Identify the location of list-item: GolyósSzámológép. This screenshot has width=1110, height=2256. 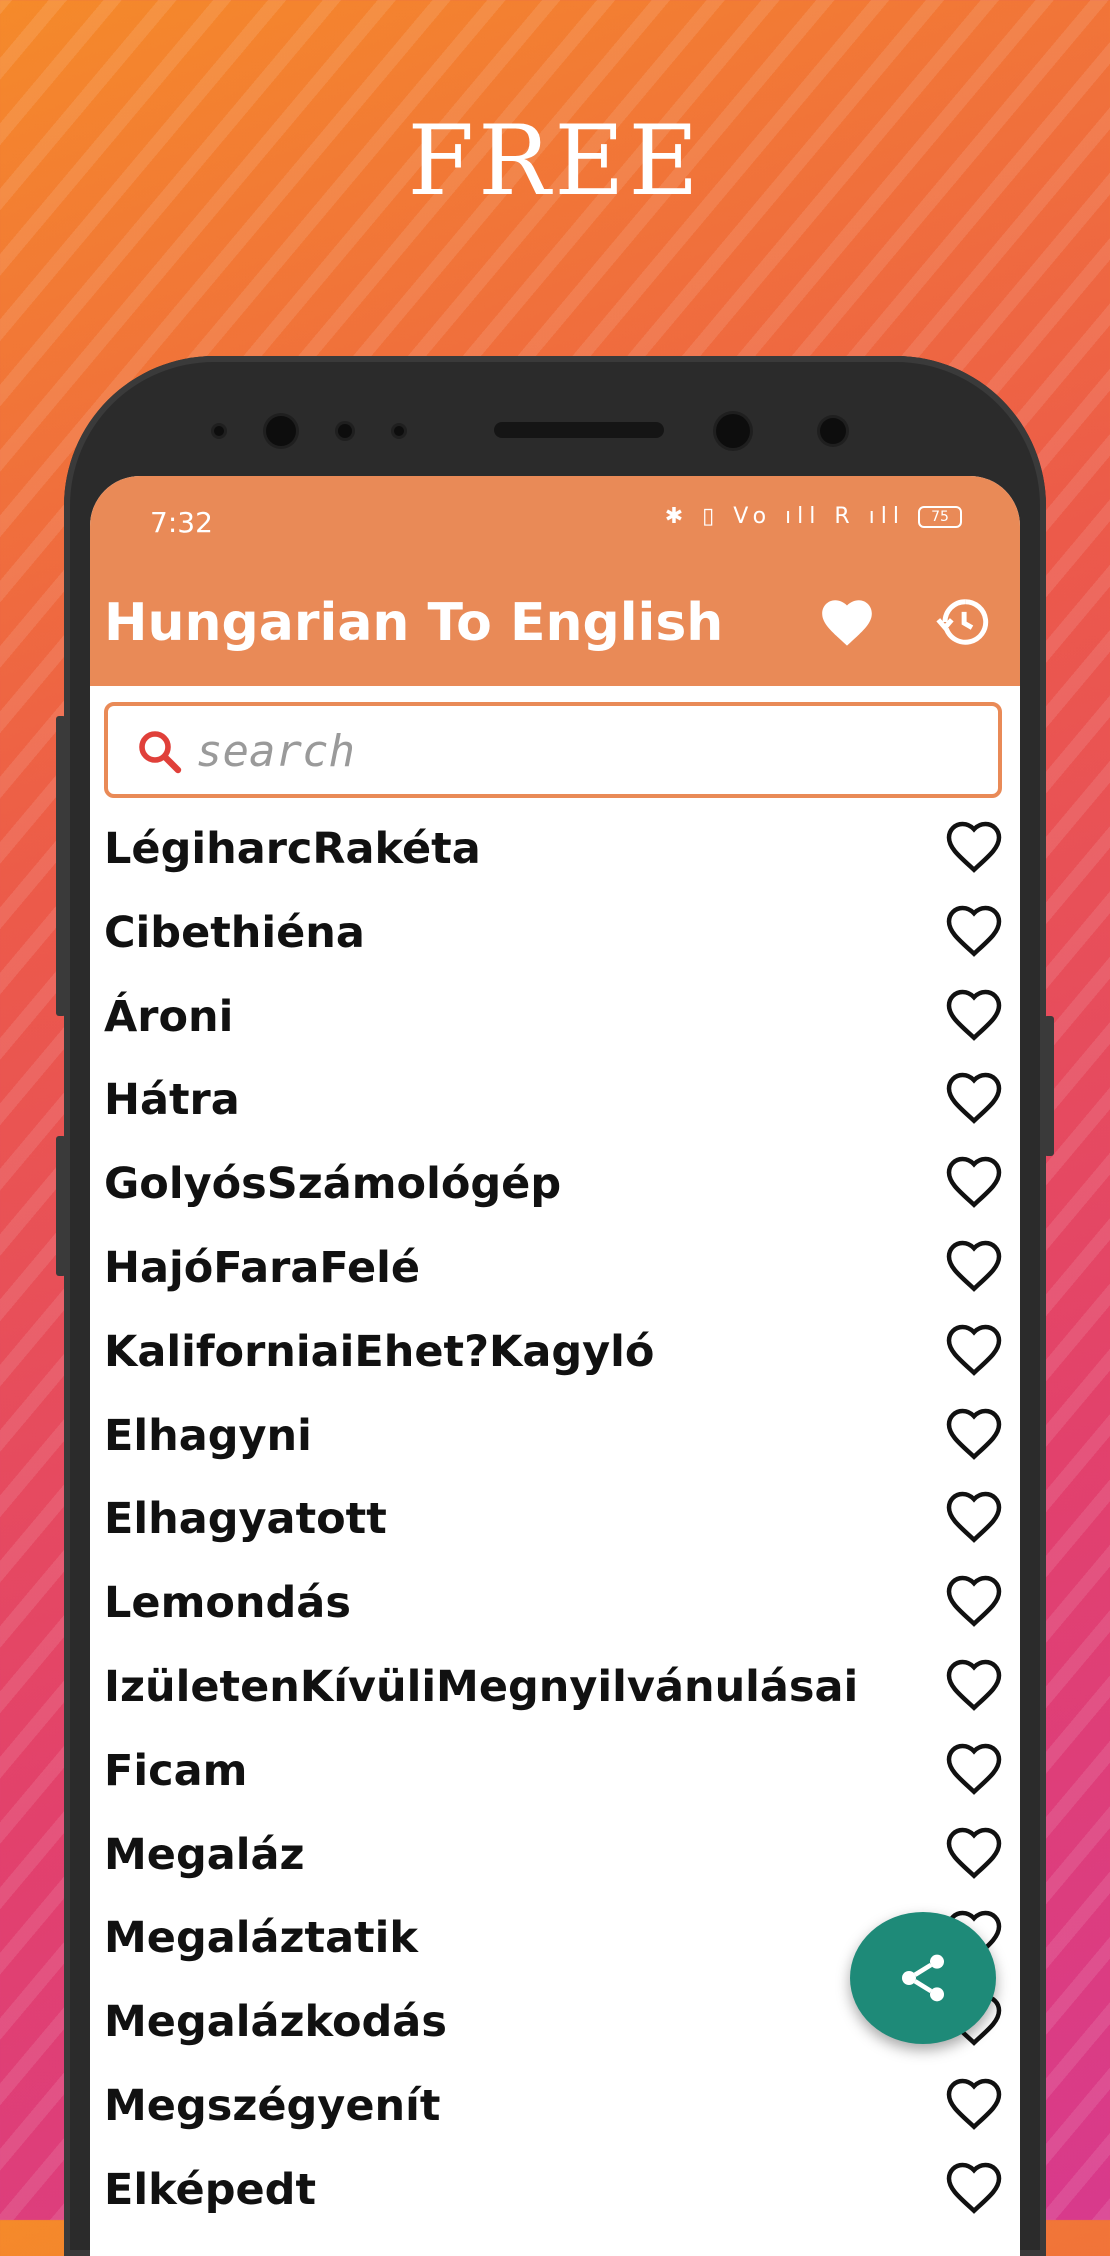
(555, 1183).